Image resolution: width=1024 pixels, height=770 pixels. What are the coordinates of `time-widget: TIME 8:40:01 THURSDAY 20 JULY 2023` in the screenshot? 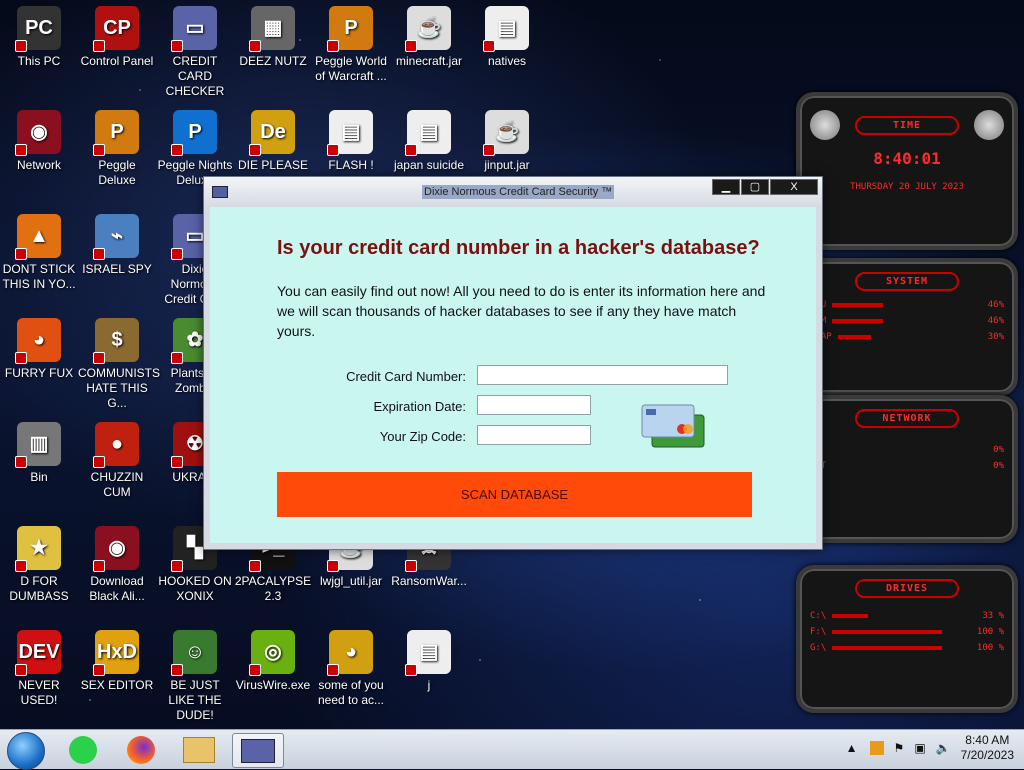 It's located at (907, 171).